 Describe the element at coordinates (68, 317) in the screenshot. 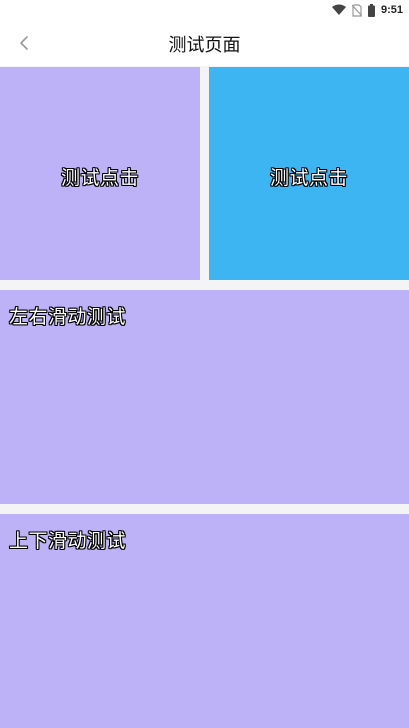

I see `horizontal-swipe-label: 左右滑动测试` at that location.